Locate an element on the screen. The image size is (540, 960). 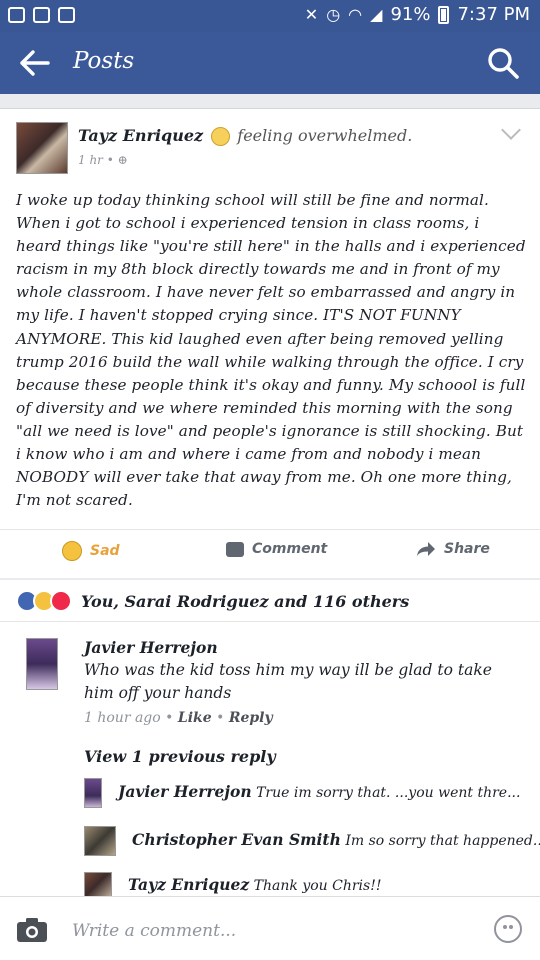
reply-author: Christopher Evan Smith is located at coordinates (236, 839).